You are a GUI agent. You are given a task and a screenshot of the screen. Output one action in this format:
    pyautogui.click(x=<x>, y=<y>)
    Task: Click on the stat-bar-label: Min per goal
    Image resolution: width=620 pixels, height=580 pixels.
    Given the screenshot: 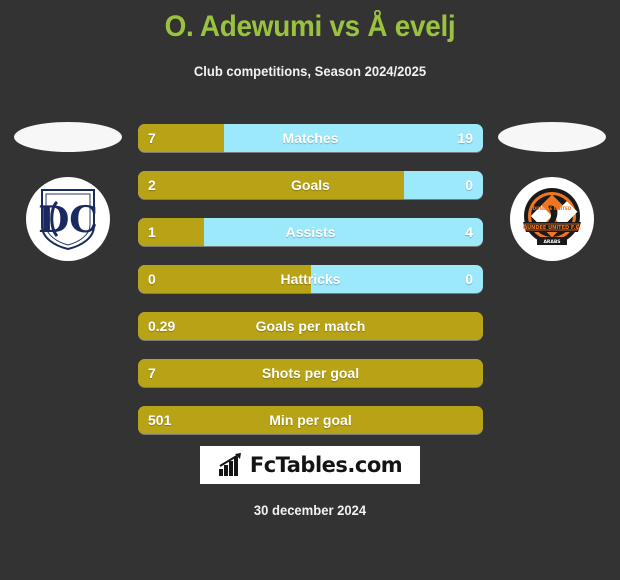 What is the action you would take?
    pyautogui.click(x=310, y=420)
    